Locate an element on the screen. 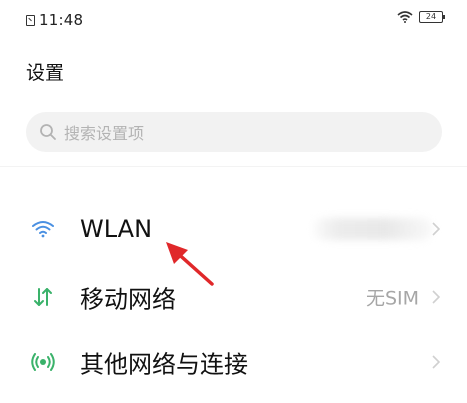 The width and height of the screenshot is (467, 403). battery-icon: 24 is located at coordinates (432, 17).